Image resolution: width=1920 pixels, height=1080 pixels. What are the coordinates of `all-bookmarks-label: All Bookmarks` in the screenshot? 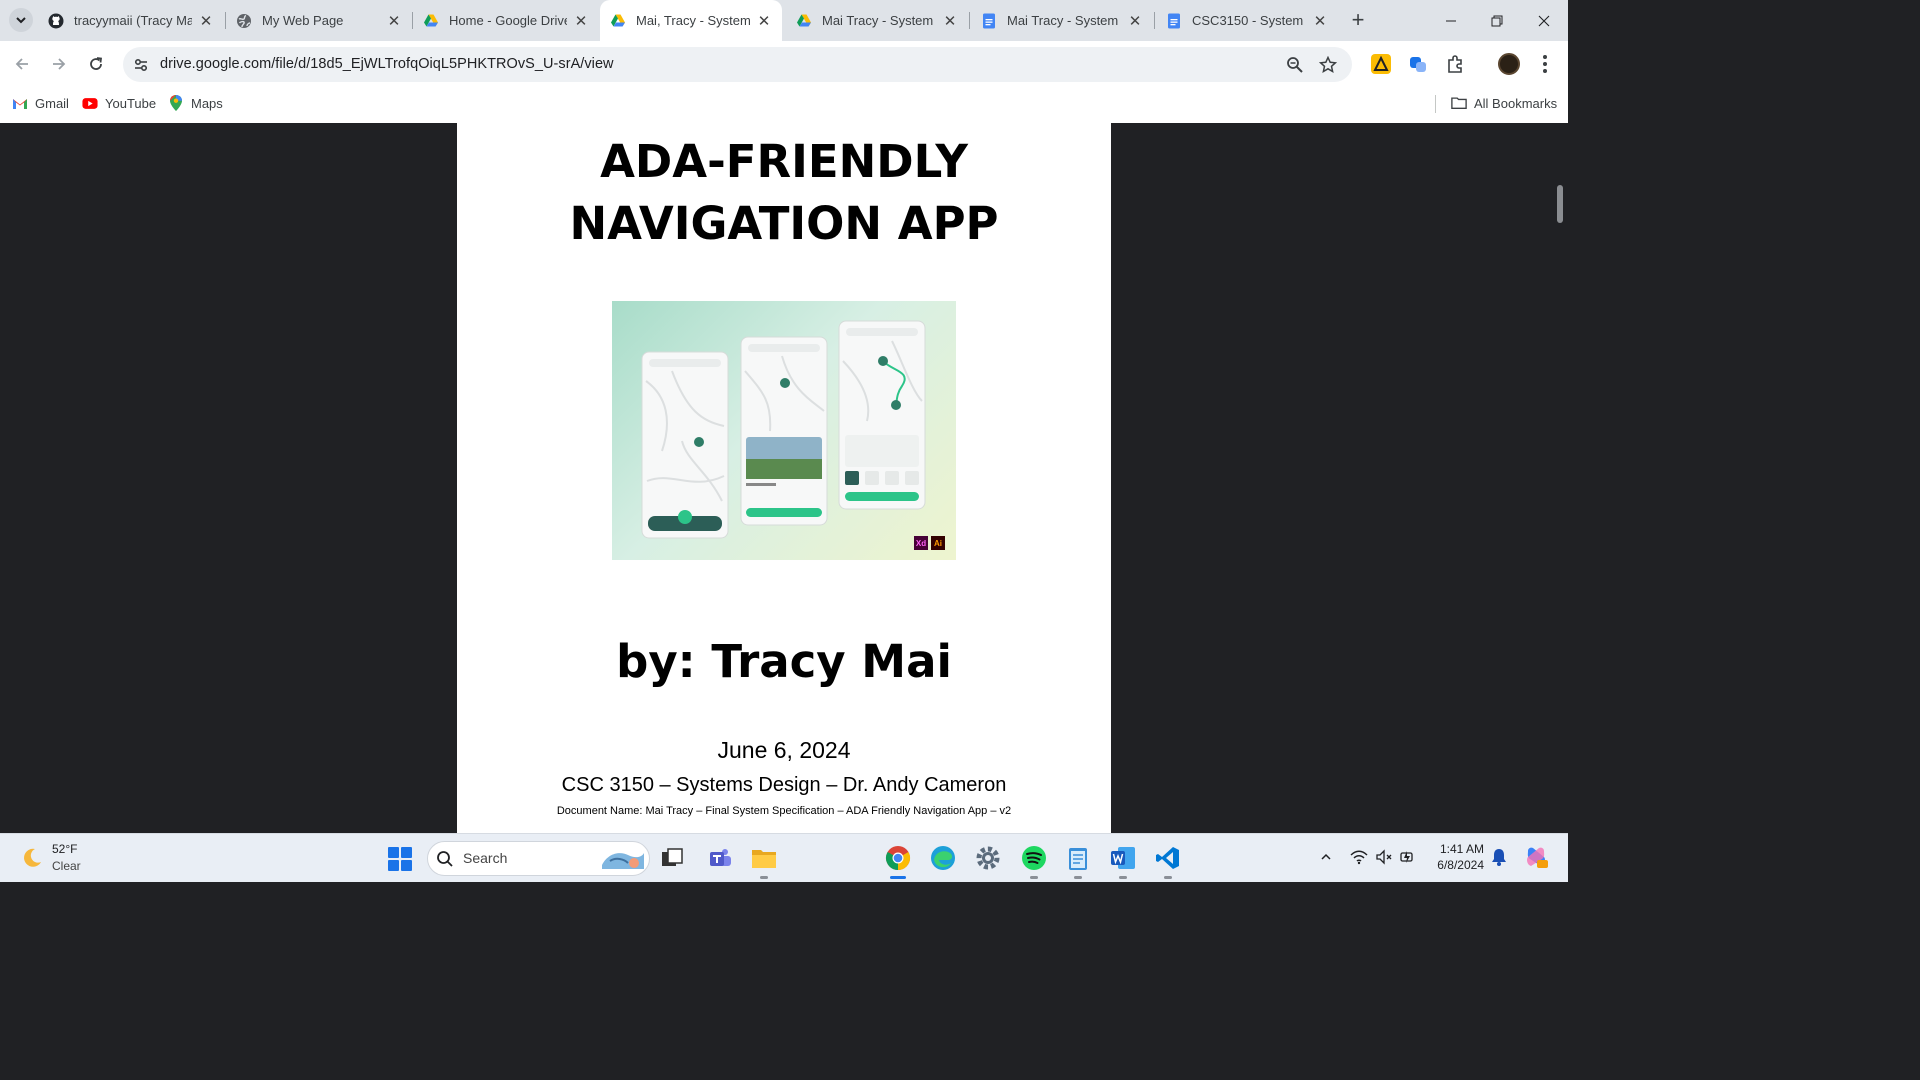 It's located at (1516, 103).